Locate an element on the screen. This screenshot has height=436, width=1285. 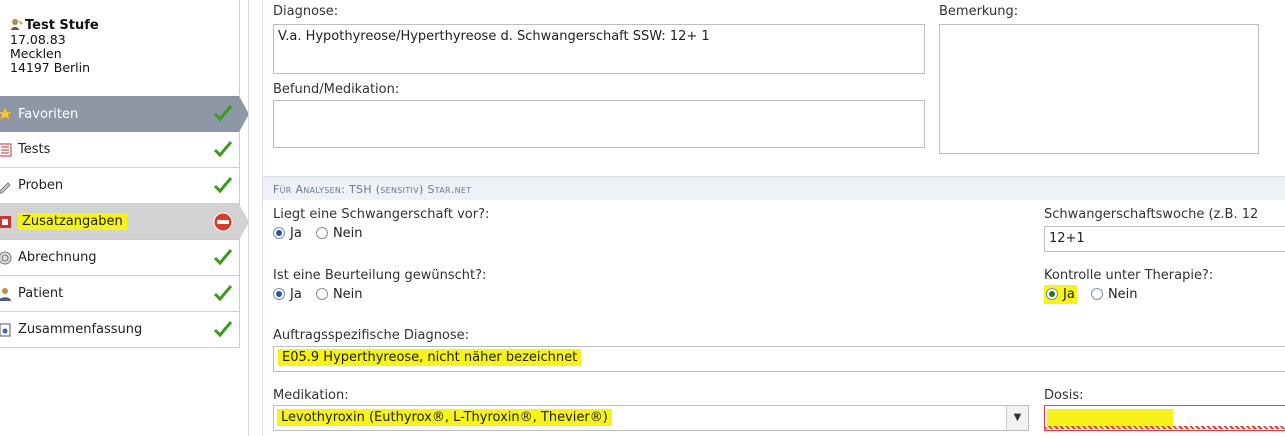
kontrolle-radio-group: Ja Nein is located at coordinates (1096, 294).